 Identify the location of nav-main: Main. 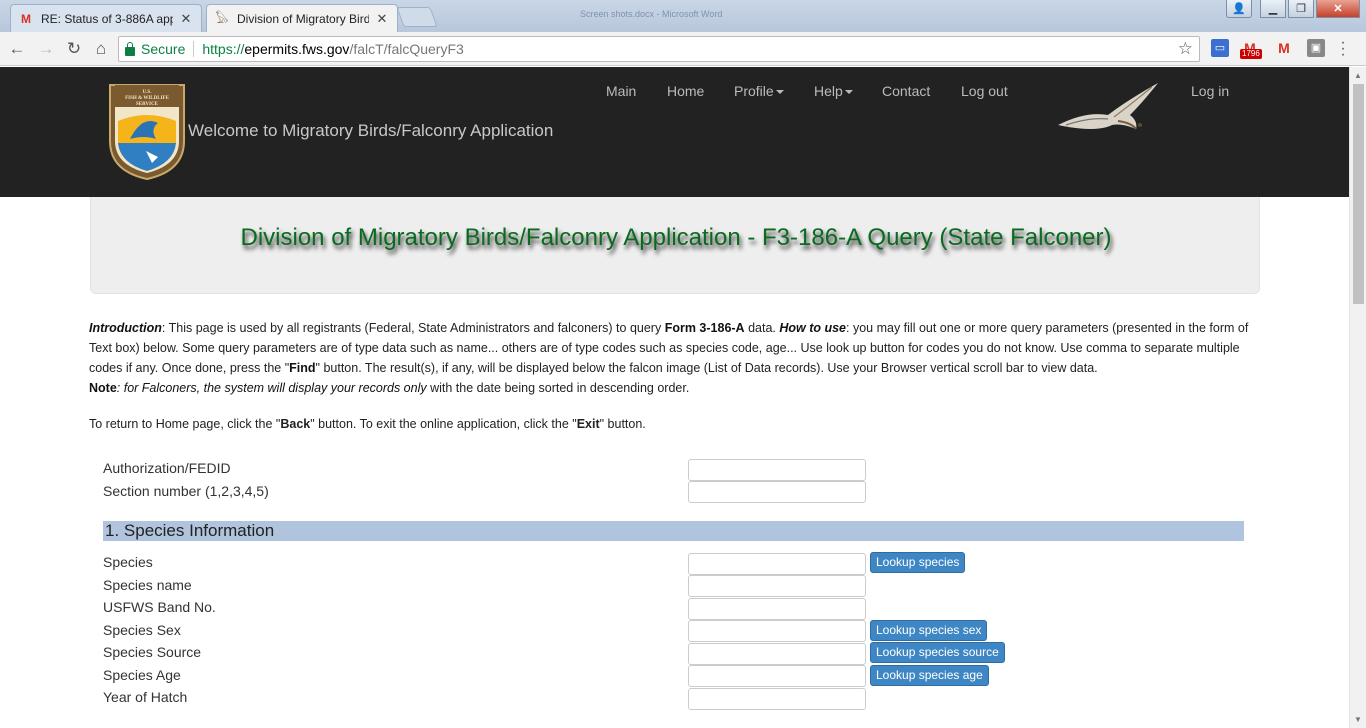
(621, 91).